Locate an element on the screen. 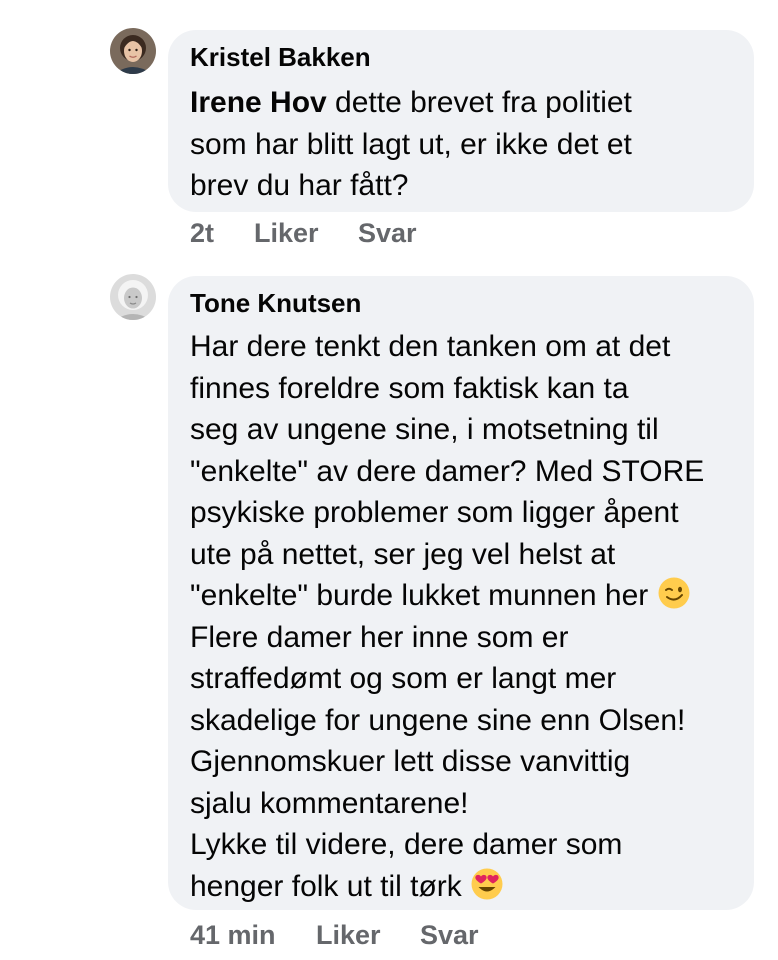  avatar-kristel-bakken is located at coordinates (133, 51).